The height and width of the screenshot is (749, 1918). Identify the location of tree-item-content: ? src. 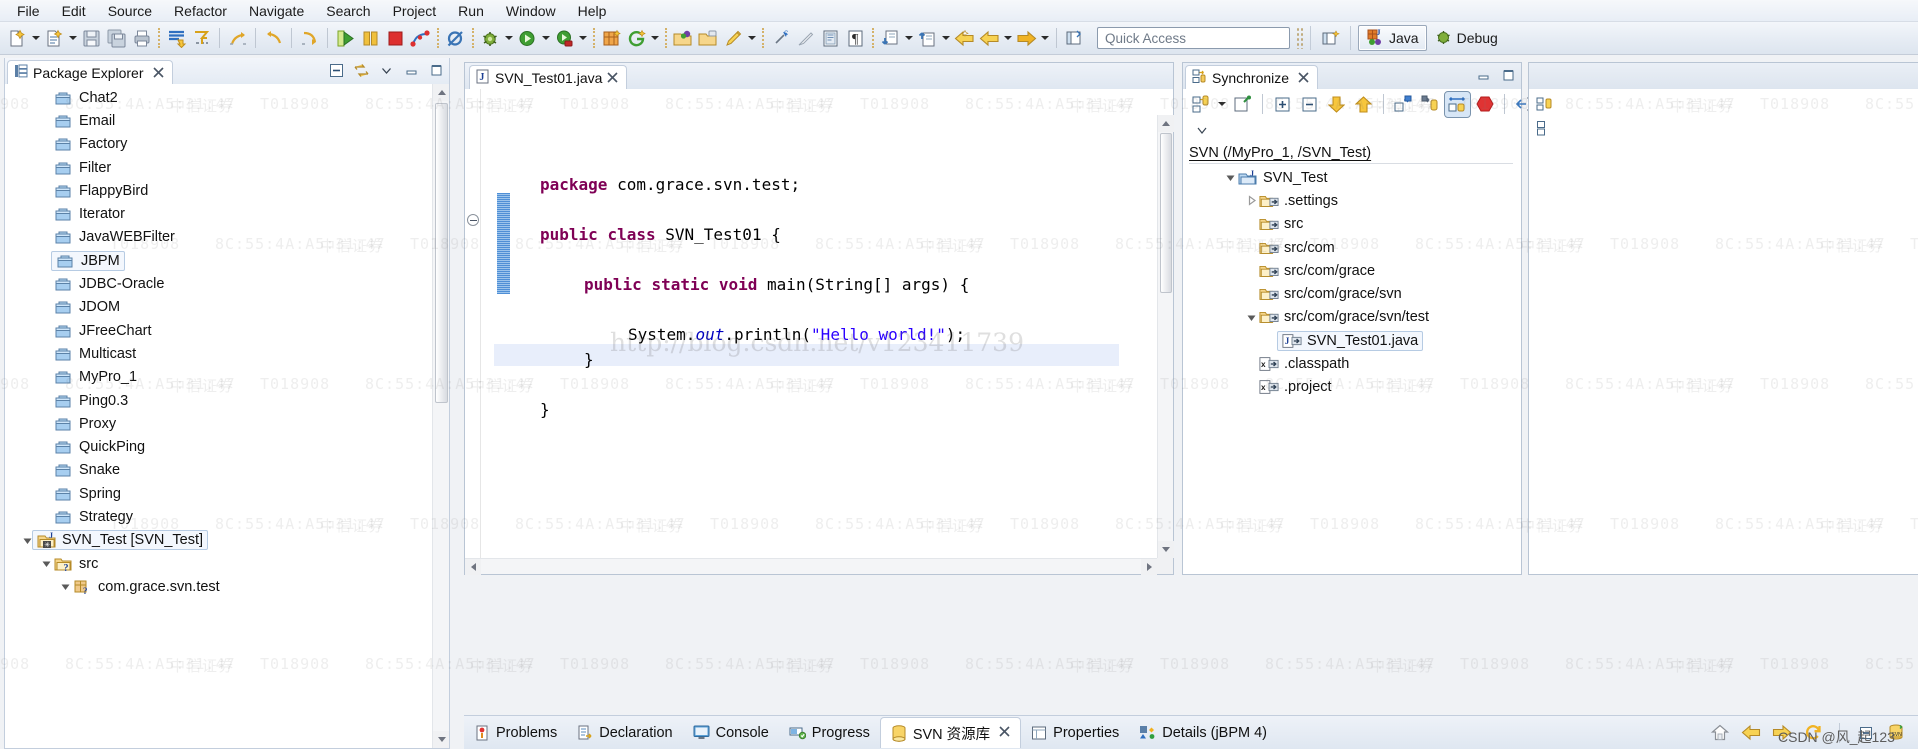
(76, 564).